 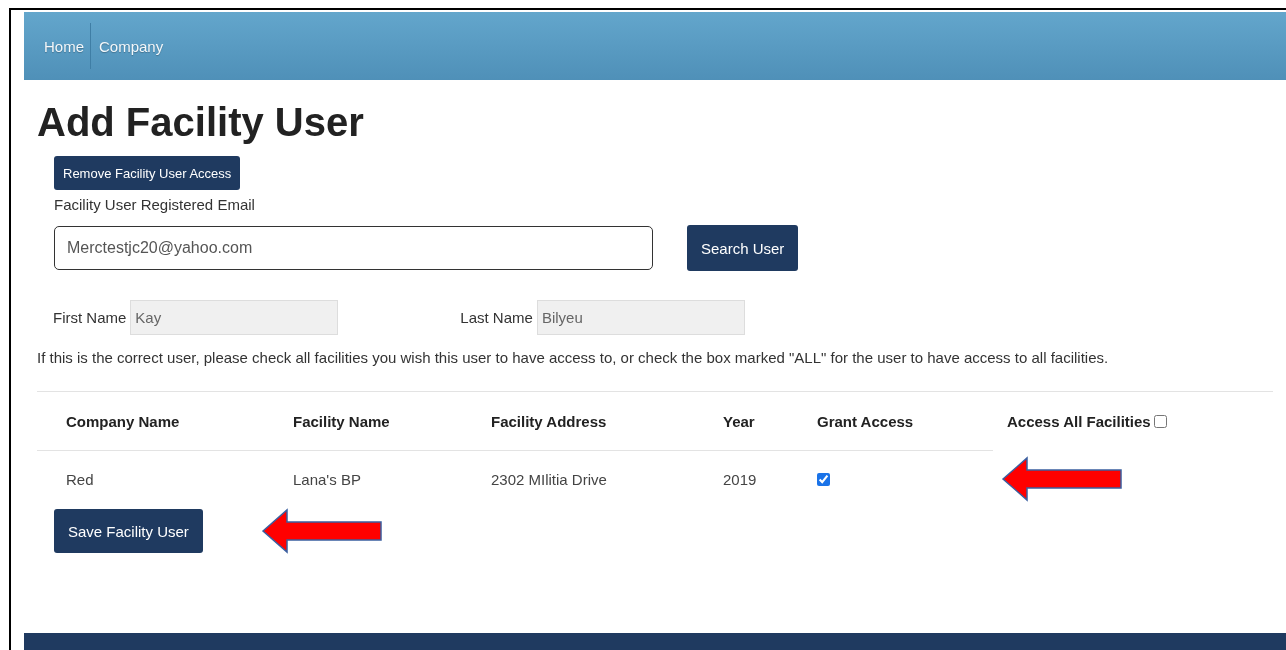 What do you see at coordinates (234, 317) in the screenshot?
I see `first-name-field: Kay` at bounding box center [234, 317].